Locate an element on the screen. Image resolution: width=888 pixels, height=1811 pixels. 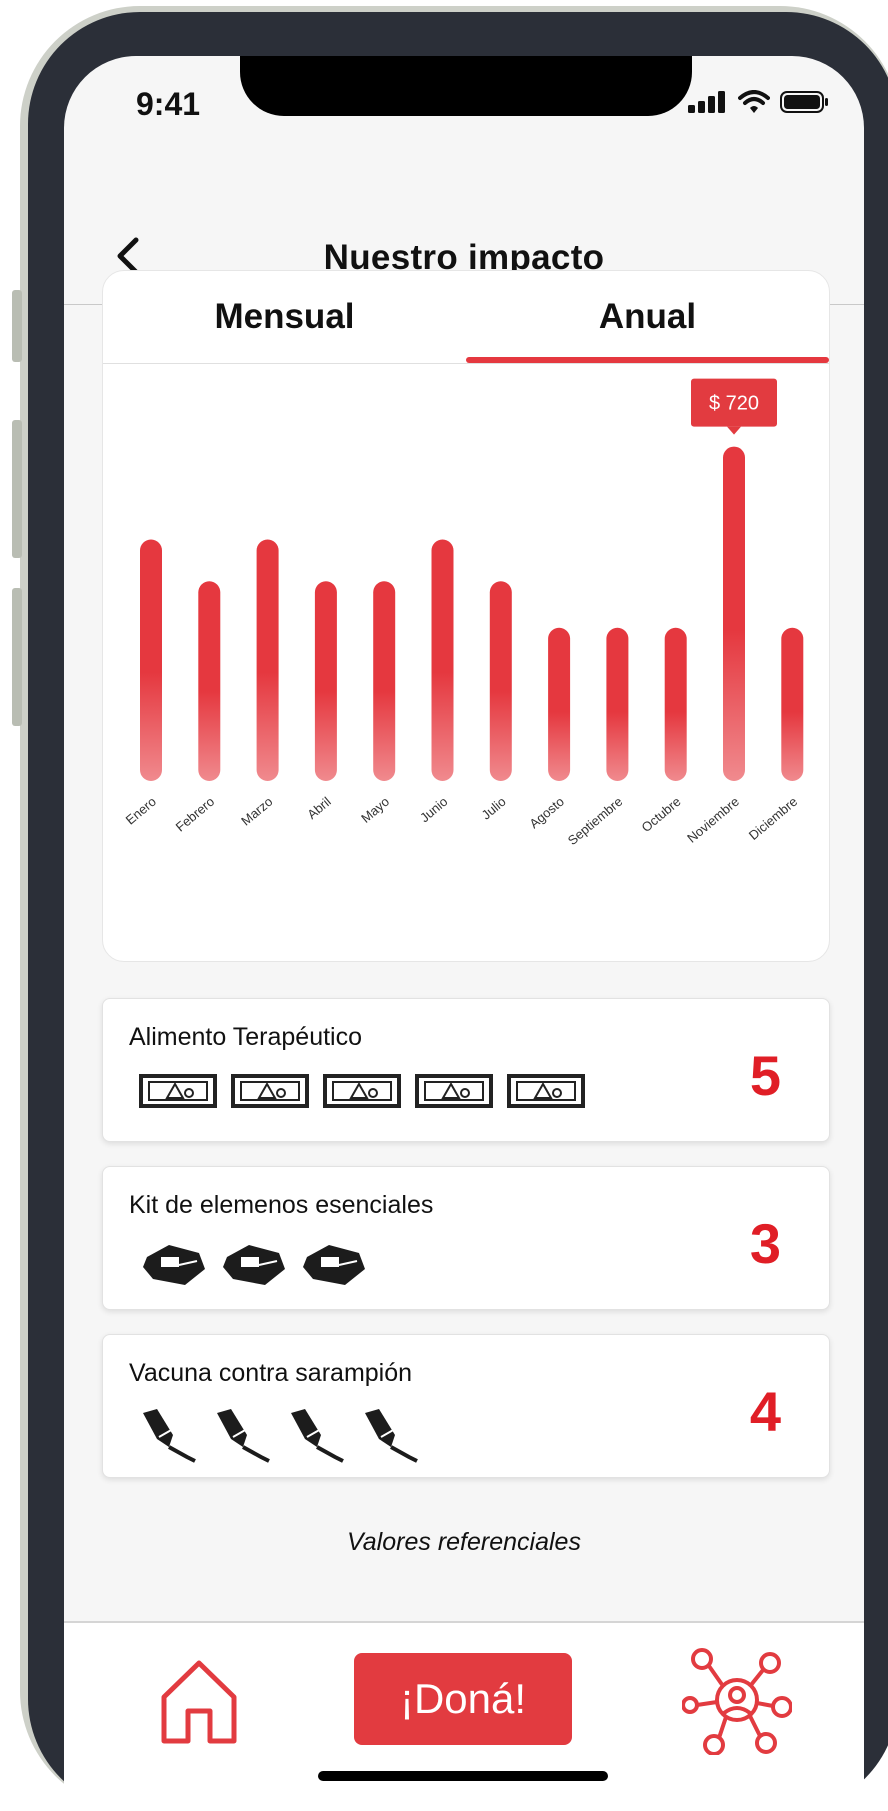
x-tick-label: Septiembre is located at coordinates (595, 821).